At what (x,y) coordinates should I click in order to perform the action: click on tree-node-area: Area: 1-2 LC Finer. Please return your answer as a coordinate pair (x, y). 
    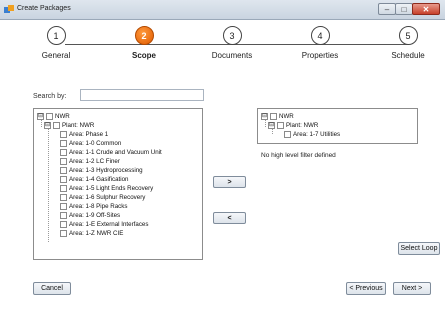
    Looking at the image, I should click on (90, 161).